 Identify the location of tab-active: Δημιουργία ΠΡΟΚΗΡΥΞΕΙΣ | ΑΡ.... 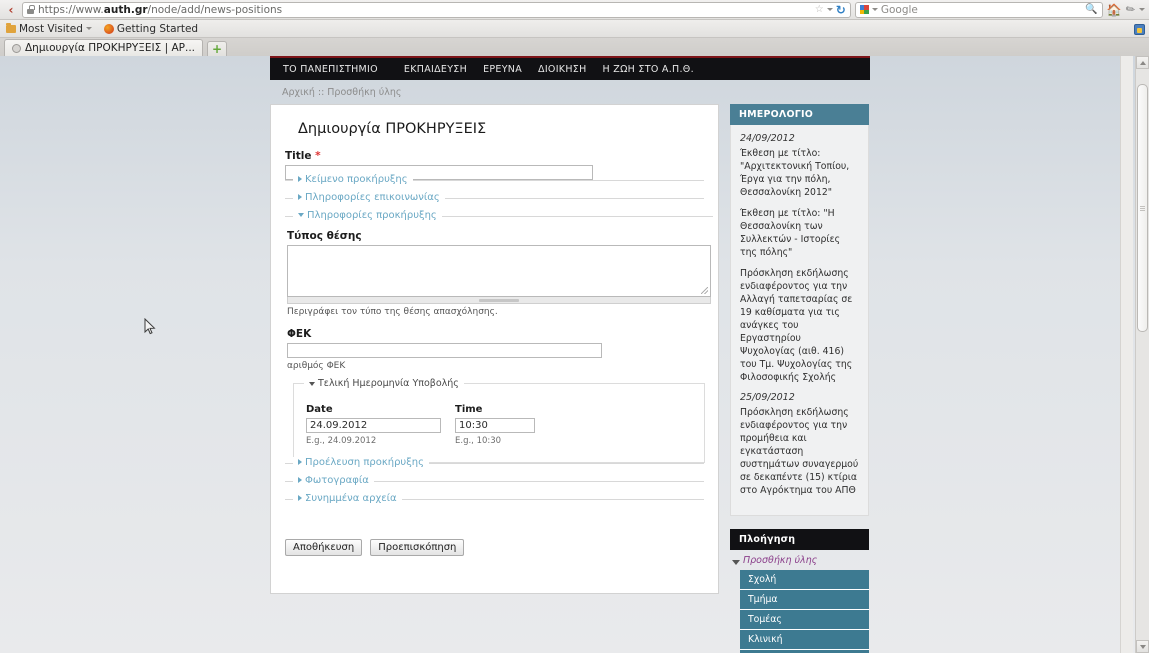
(104, 47).